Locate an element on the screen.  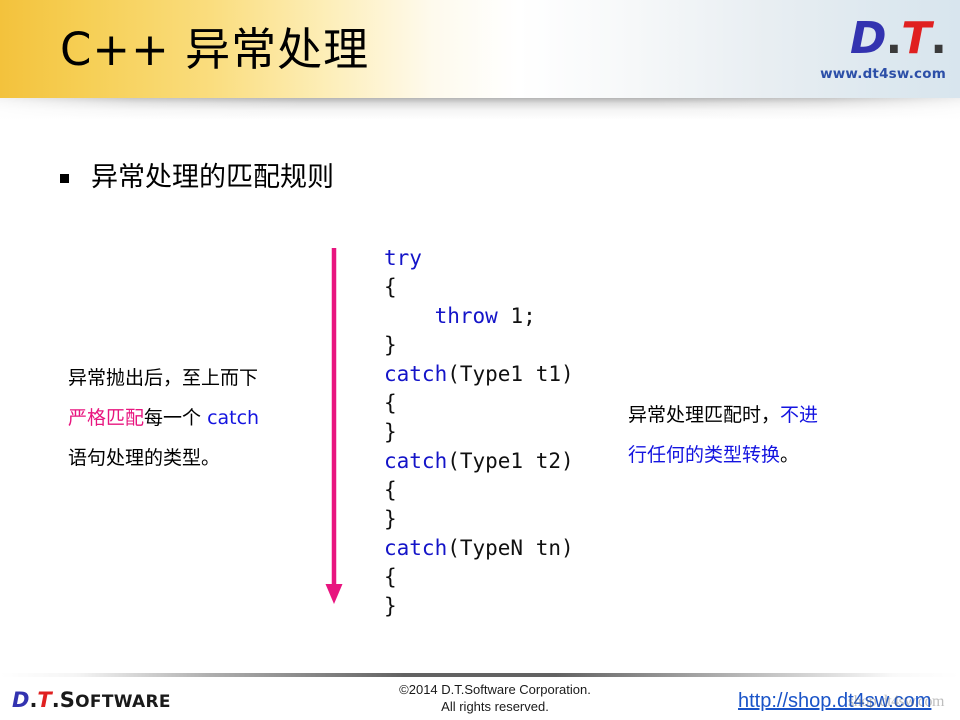
code-line: catch(Type1 t2) is located at coordinates (479, 461).